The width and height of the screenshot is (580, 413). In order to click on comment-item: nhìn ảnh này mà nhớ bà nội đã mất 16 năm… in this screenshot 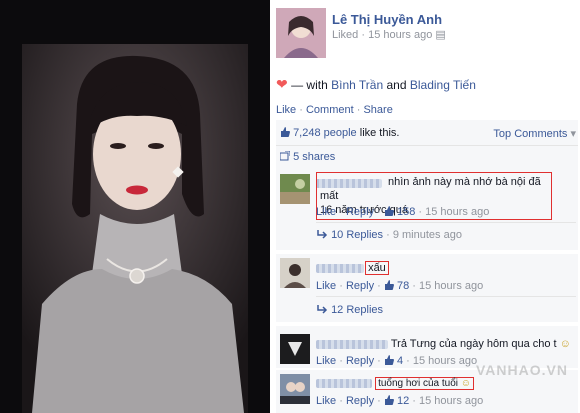, I will do `click(446, 196)`.